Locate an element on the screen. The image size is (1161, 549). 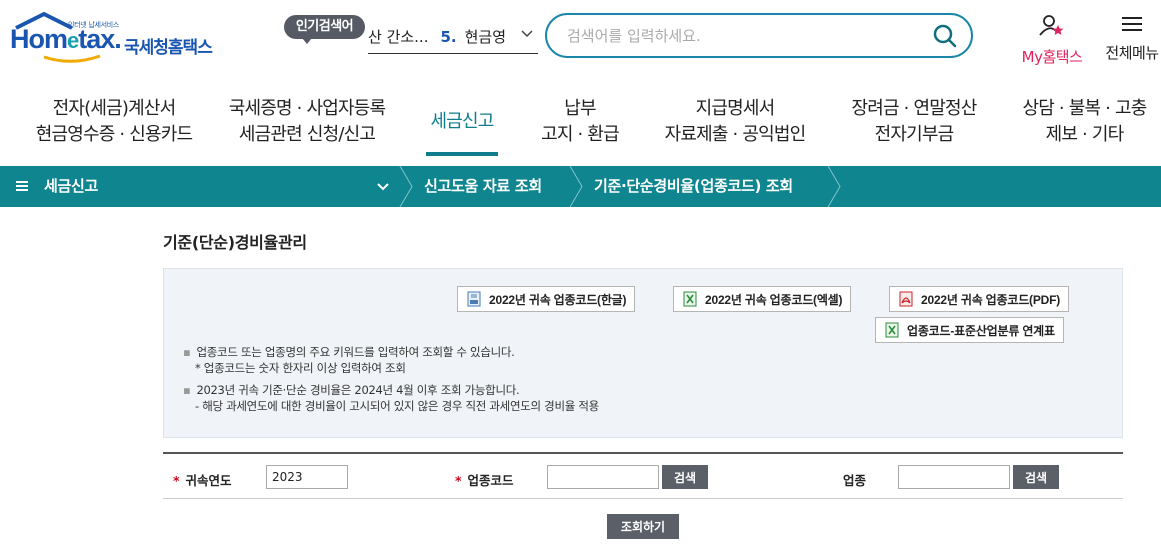
nav-item-line1: 장려금 · 연말정산 is located at coordinates (914, 108).